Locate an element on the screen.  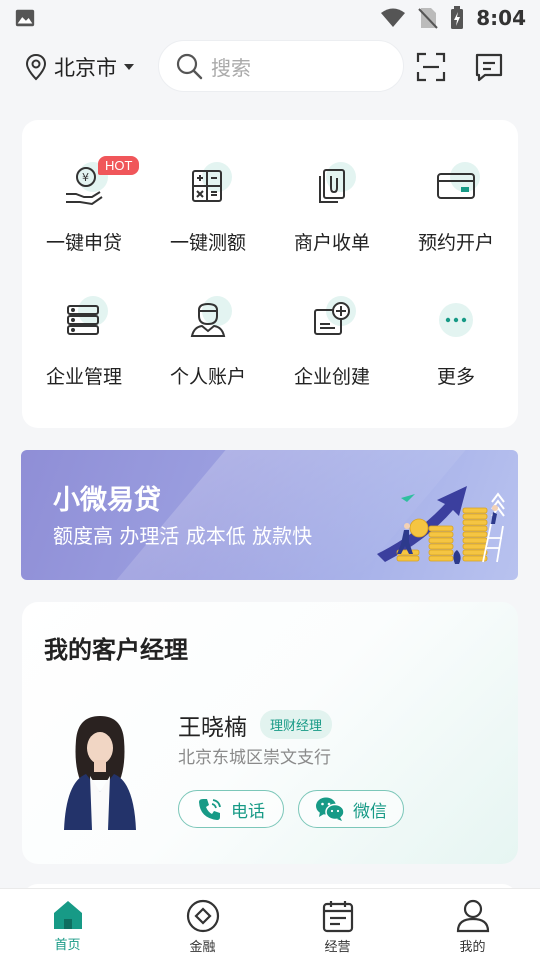
receipt-clip-icon is located at coordinates (332, 186).